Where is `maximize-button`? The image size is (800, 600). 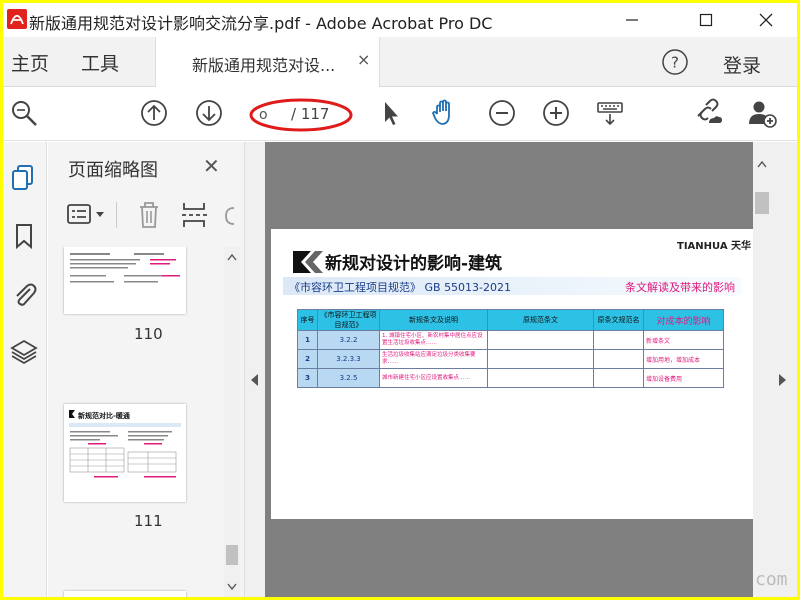 maximize-button is located at coordinates (706, 20).